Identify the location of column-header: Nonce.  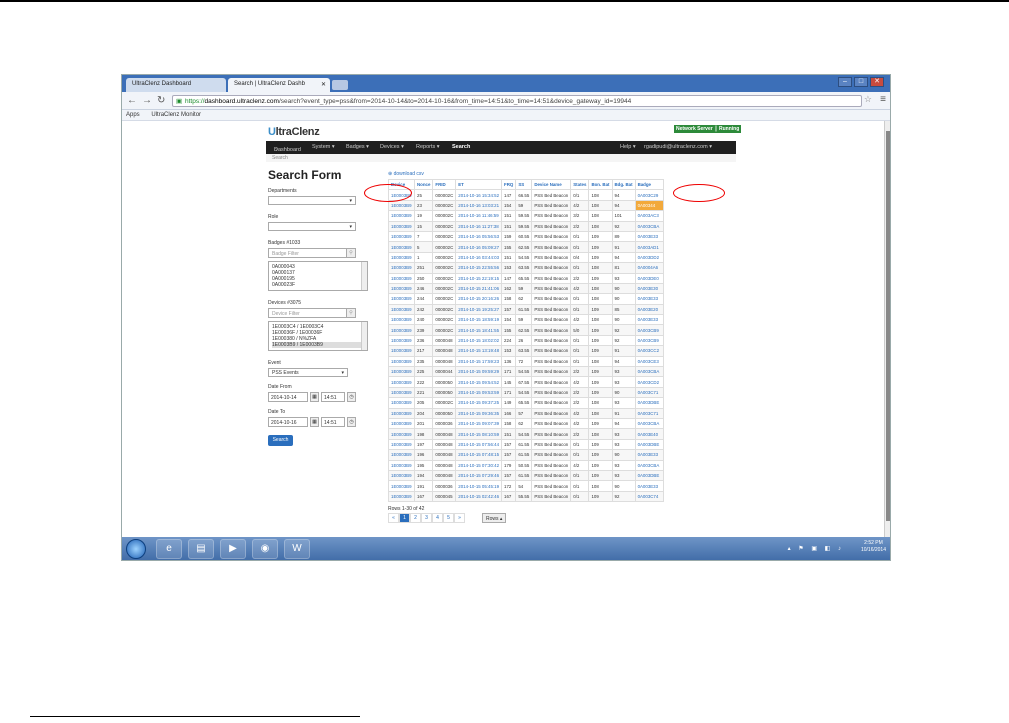
(423, 184).